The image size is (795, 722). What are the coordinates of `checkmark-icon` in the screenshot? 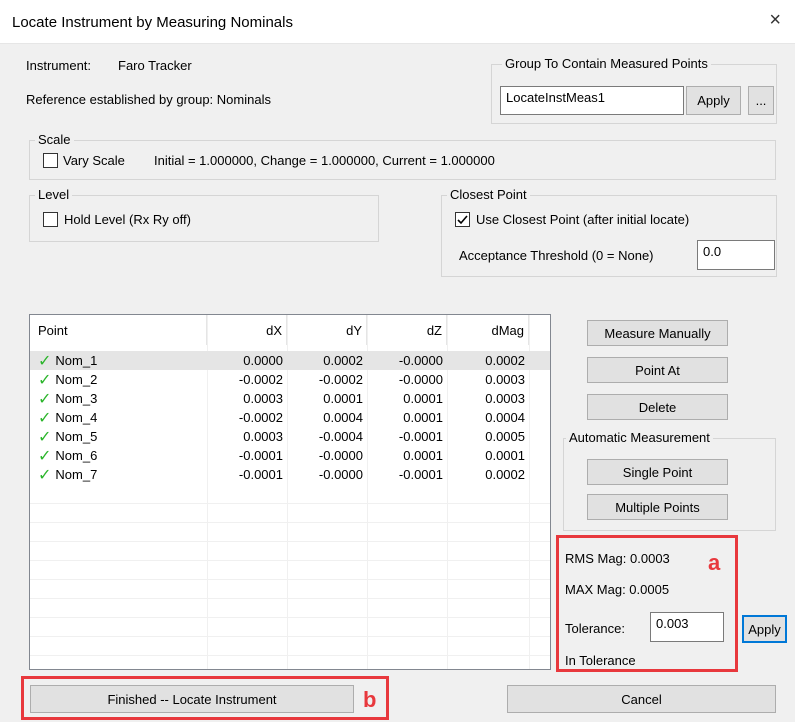 It's located at (462, 220).